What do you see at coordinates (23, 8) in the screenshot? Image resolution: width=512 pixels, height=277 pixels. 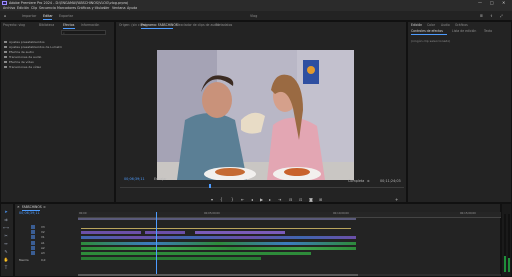 I see `menu-edicion: Edición` at bounding box center [23, 8].